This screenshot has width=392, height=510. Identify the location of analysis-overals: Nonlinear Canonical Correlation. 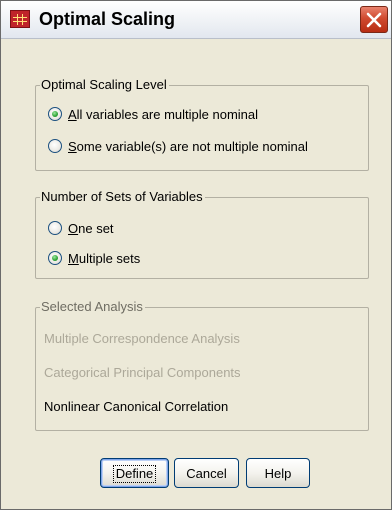
(136, 406).